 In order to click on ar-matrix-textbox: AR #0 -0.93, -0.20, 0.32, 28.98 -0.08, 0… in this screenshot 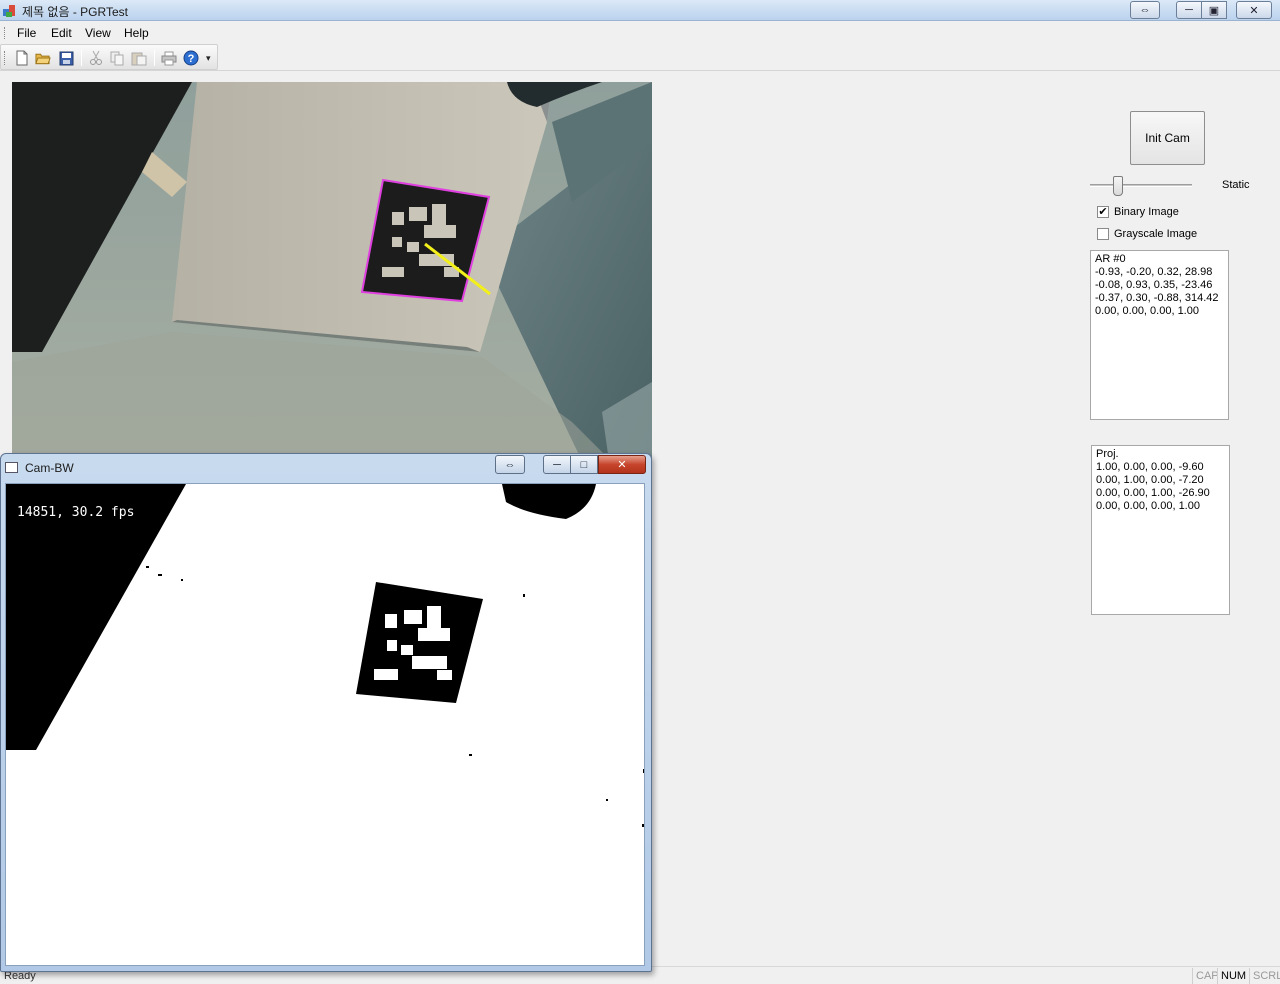, I will do `click(1159, 335)`.